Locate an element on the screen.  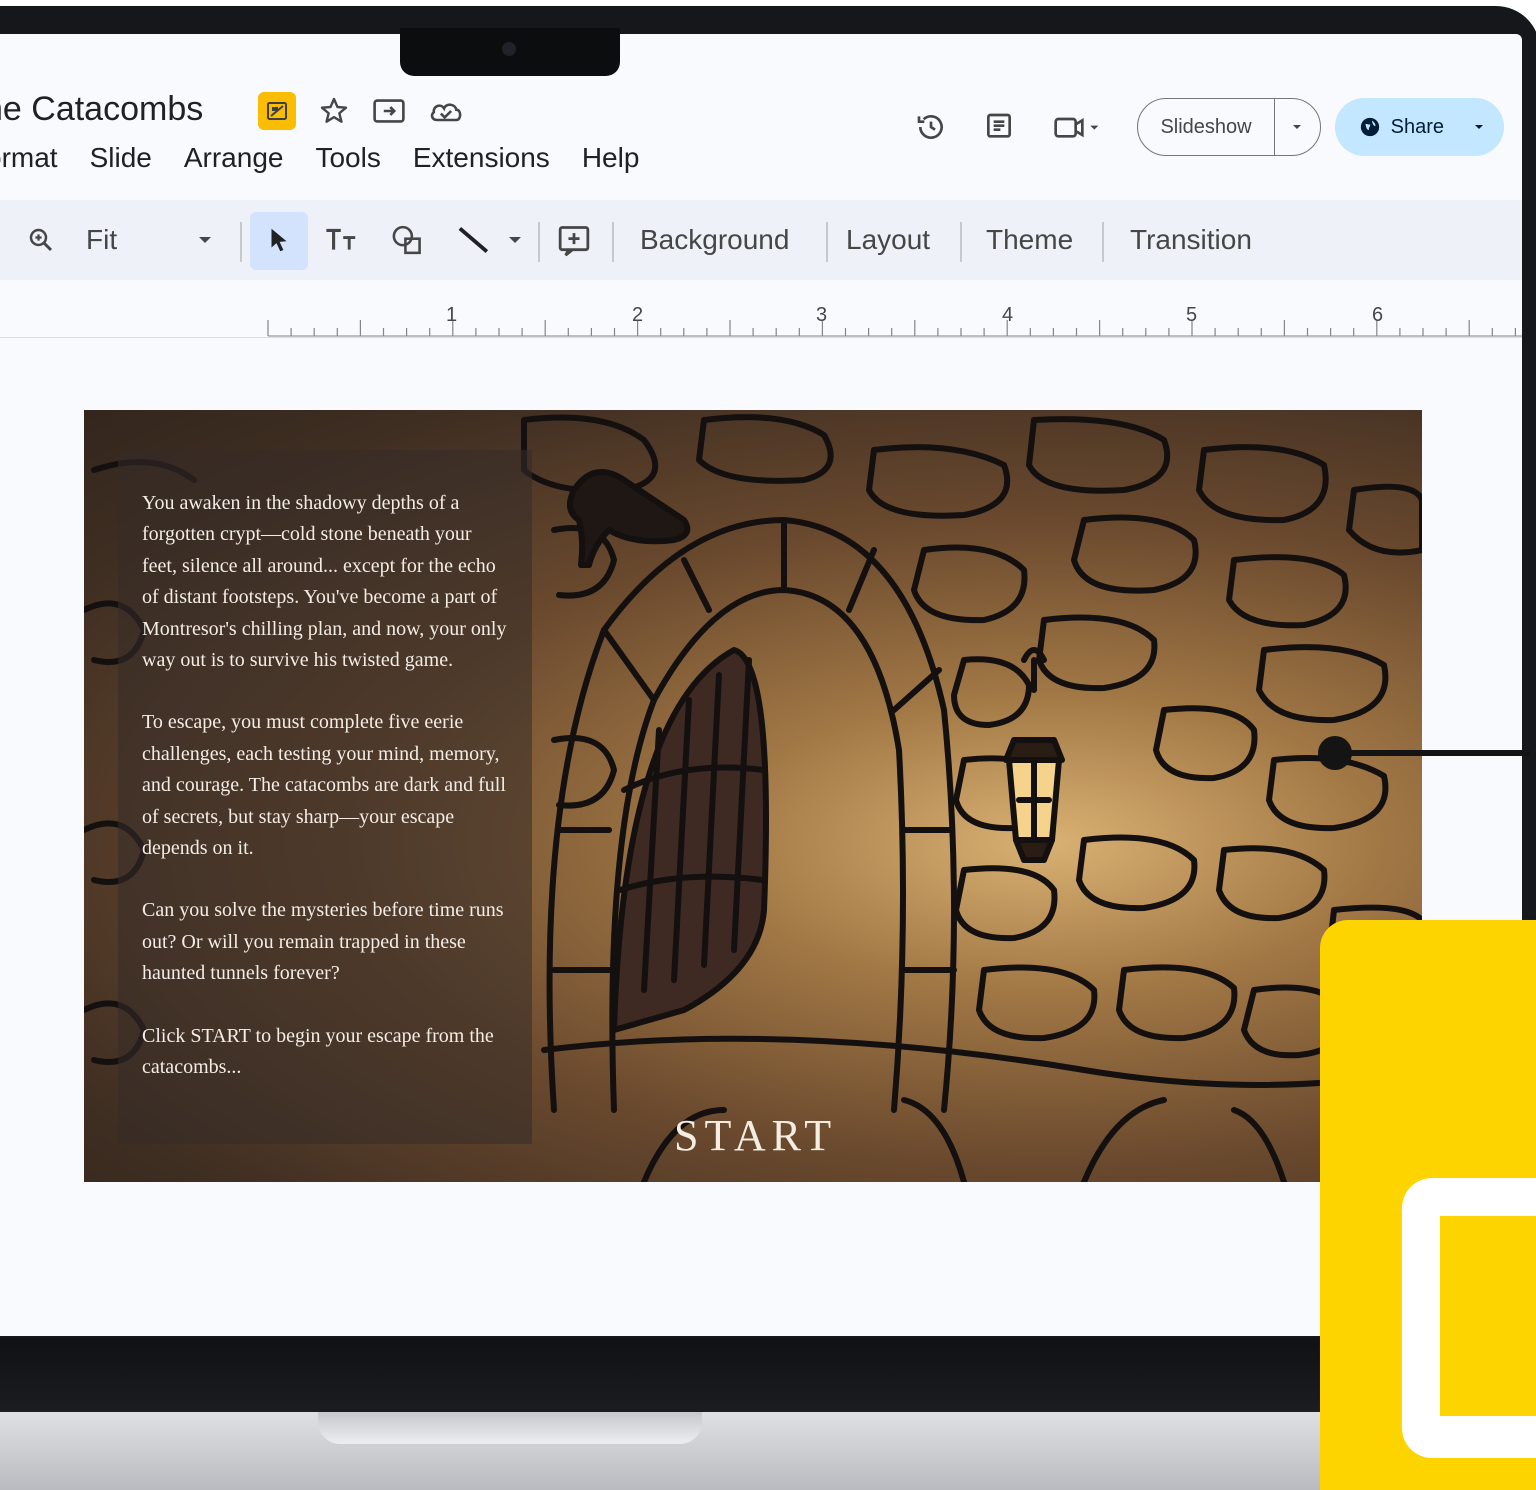
menu-arrange: Arrange is located at coordinates (234, 158).